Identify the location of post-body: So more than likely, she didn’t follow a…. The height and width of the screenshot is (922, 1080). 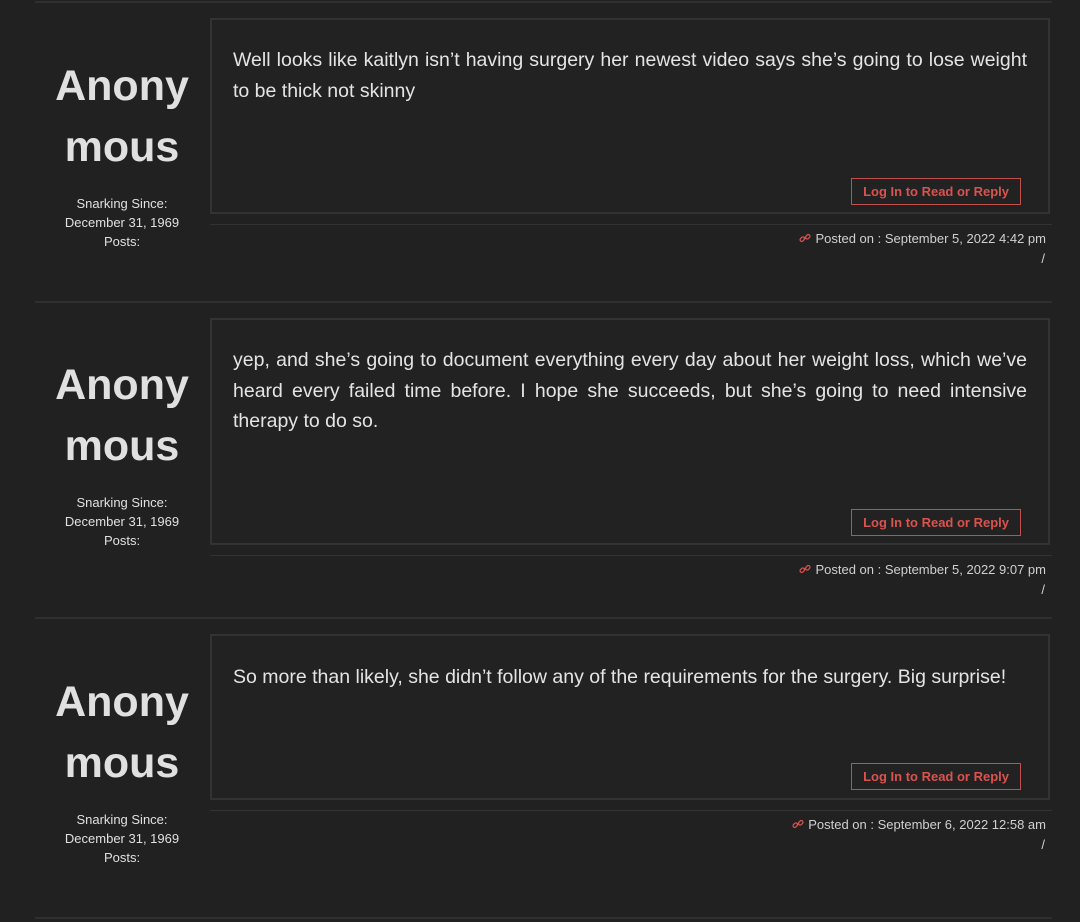
(620, 677).